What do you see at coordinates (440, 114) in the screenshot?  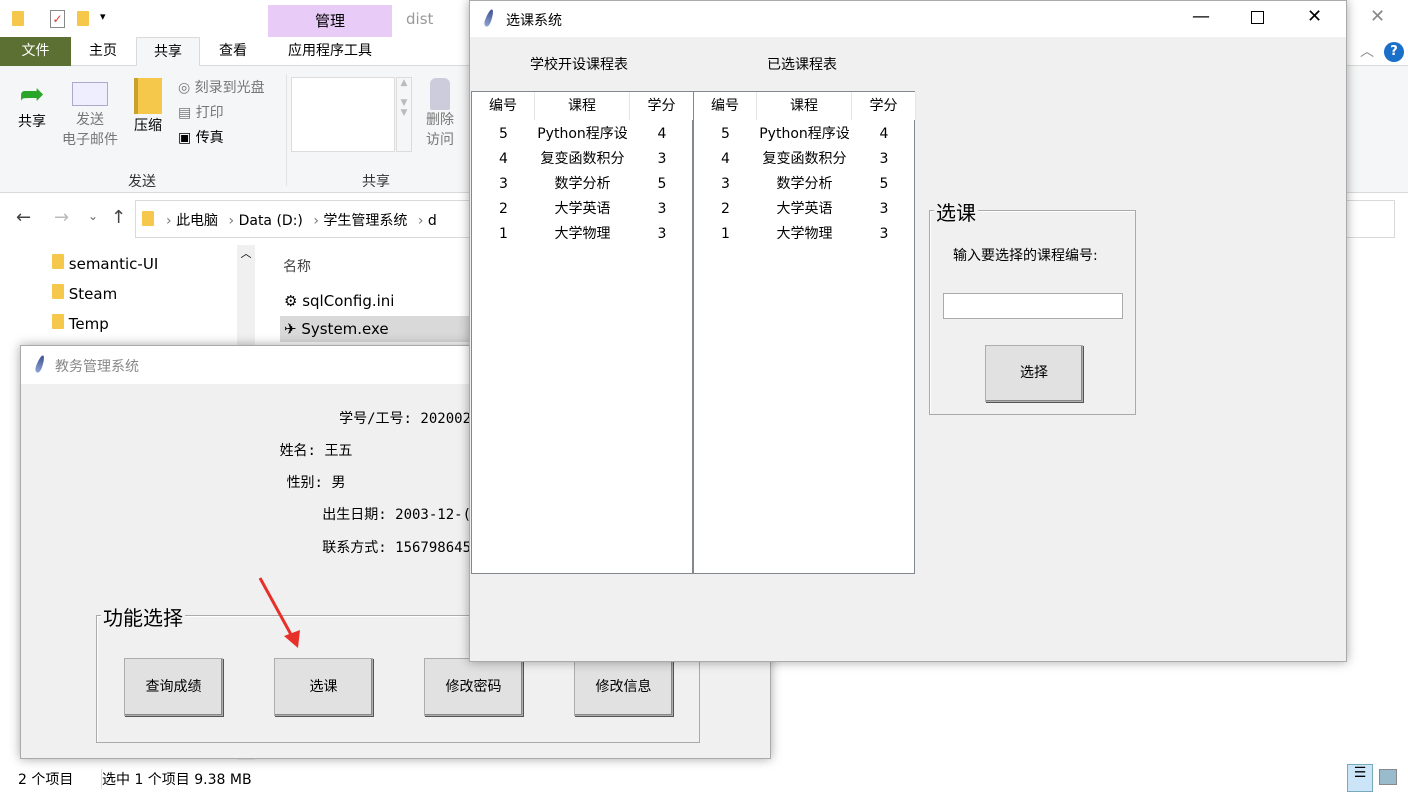 I see `remove-access-button: 删除 访问` at bounding box center [440, 114].